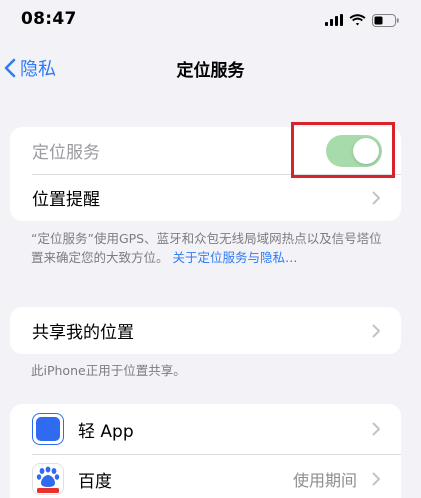 Image resolution: width=421 pixels, height=498 pixels. I want to click on app-row: 百度 使用期间, so click(205, 476).